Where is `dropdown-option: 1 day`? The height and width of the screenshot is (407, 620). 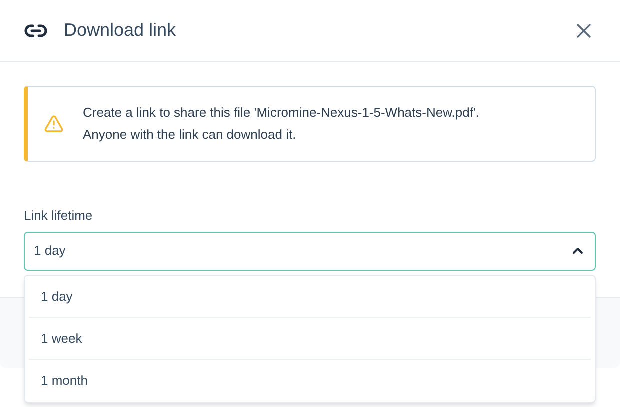
dropdown-option: 1 day is located at coordinates (310, 297).